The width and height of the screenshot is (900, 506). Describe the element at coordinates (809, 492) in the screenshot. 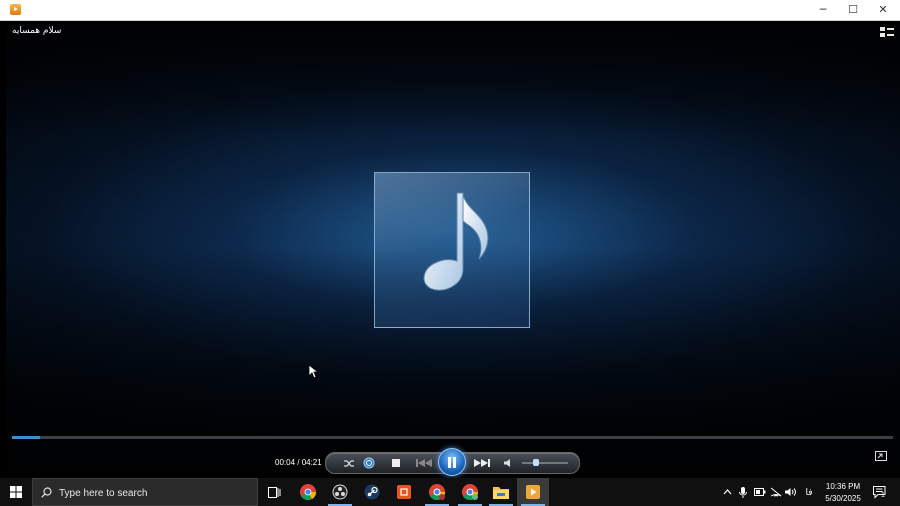

I see `language-indicator: فا` at that location.